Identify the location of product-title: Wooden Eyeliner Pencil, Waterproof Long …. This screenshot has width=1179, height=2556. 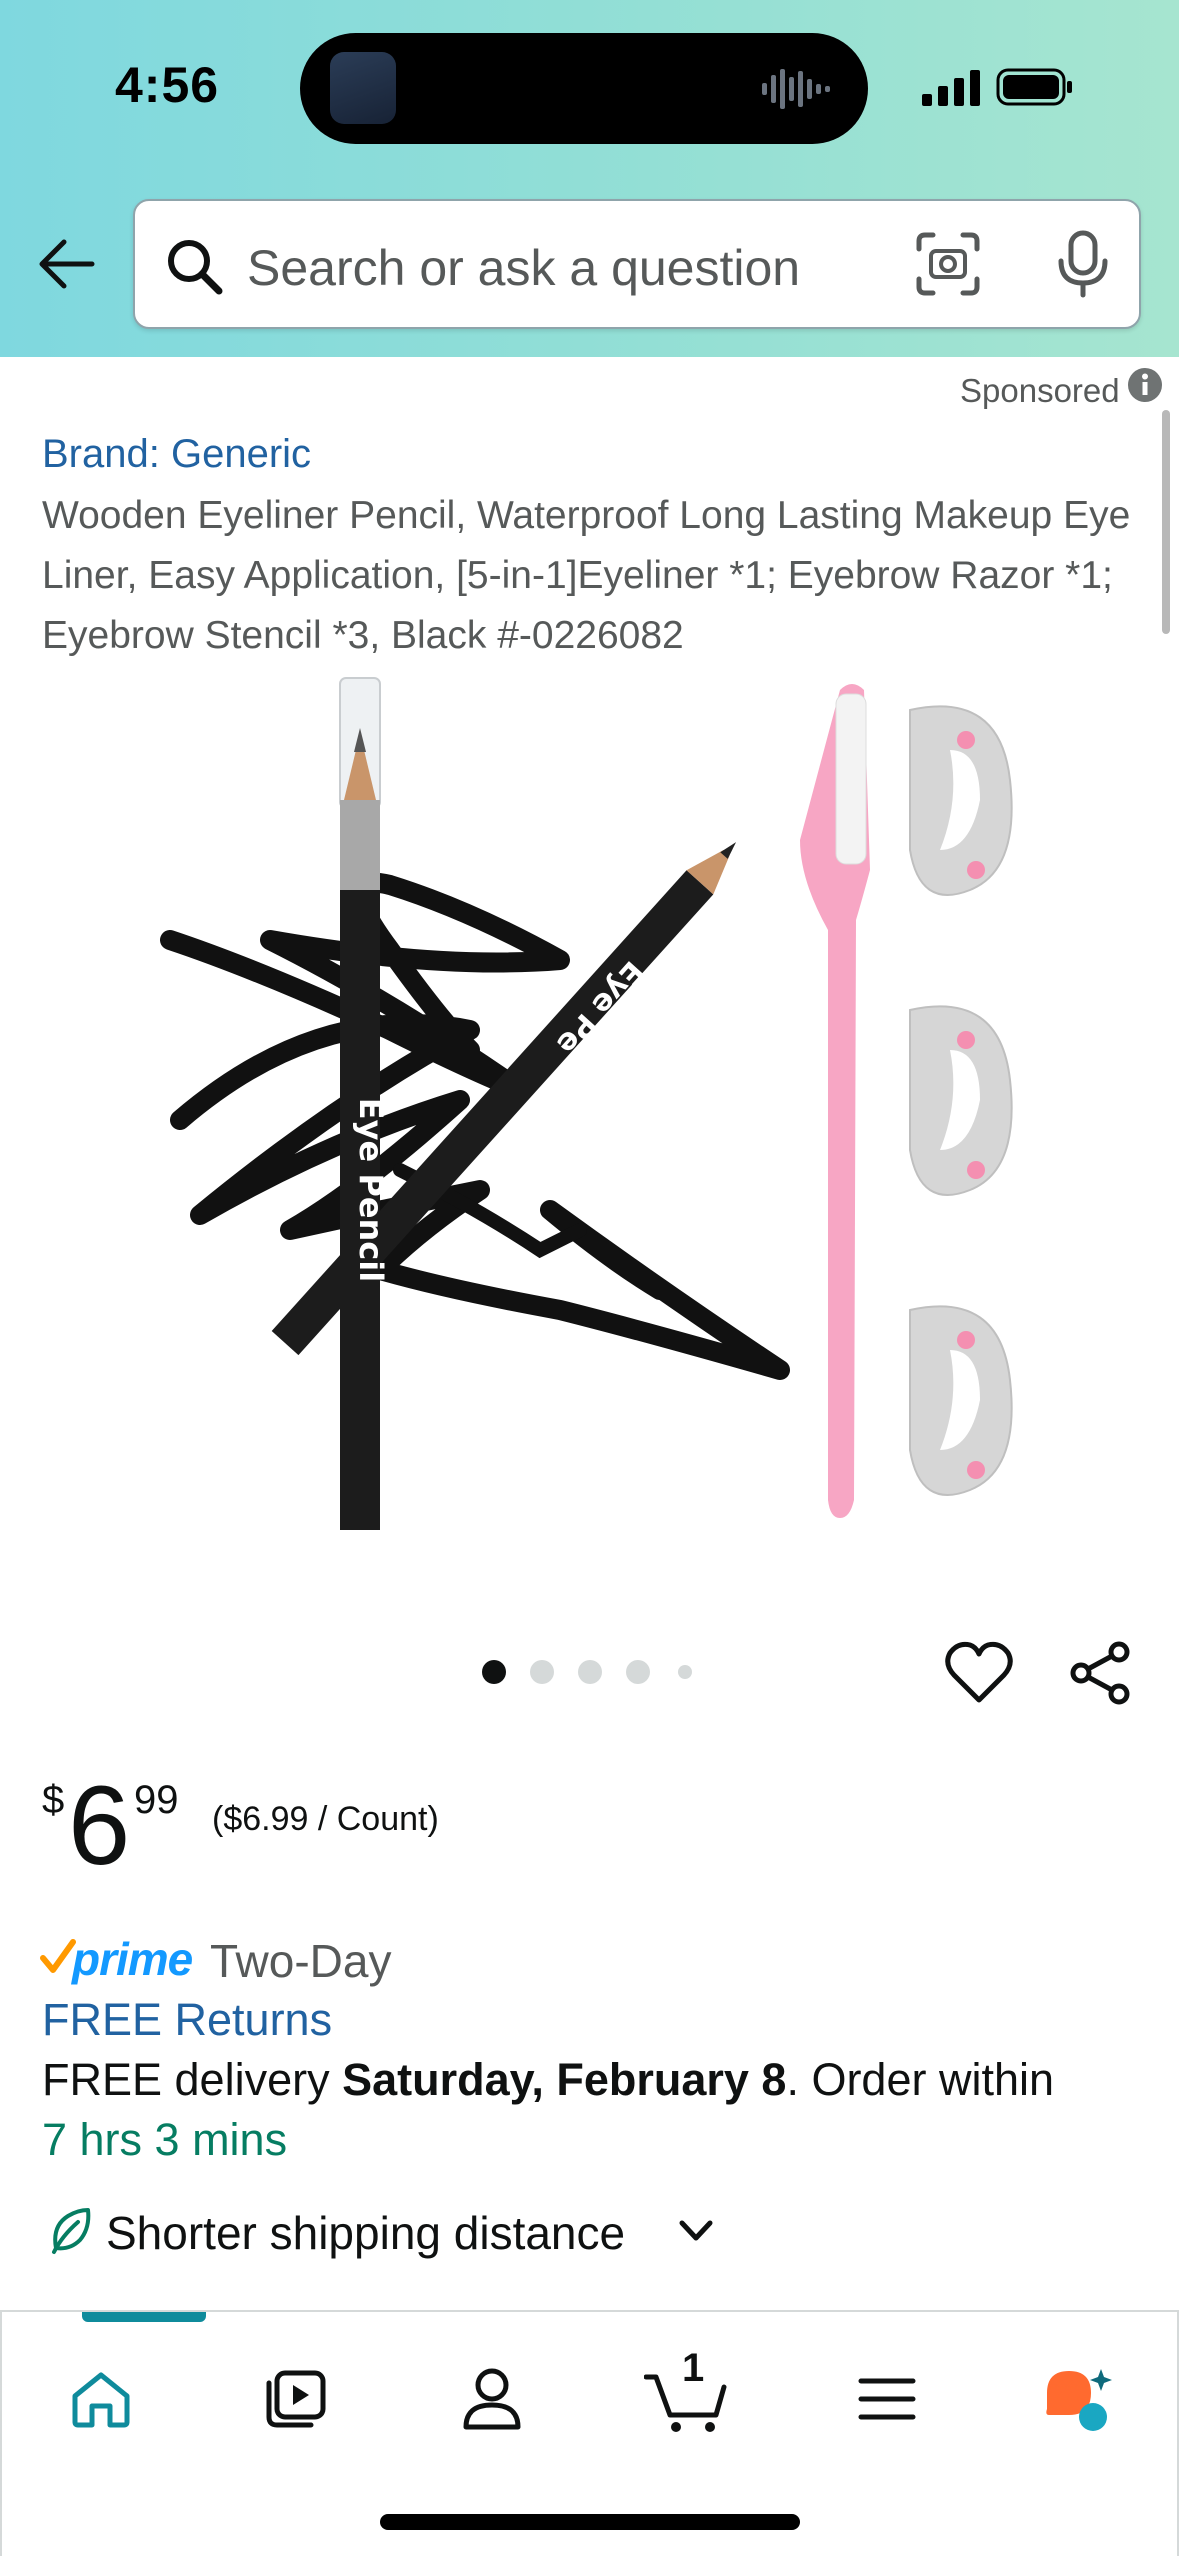
(586, 575).